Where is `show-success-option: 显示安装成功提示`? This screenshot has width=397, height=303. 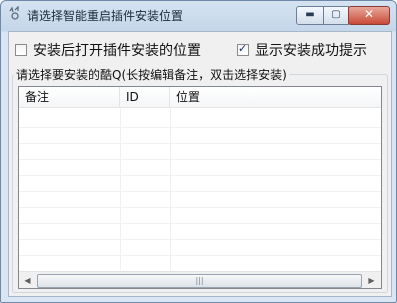 show-success-option: 显示安装成功提示 is located at coordinates (302, 50).